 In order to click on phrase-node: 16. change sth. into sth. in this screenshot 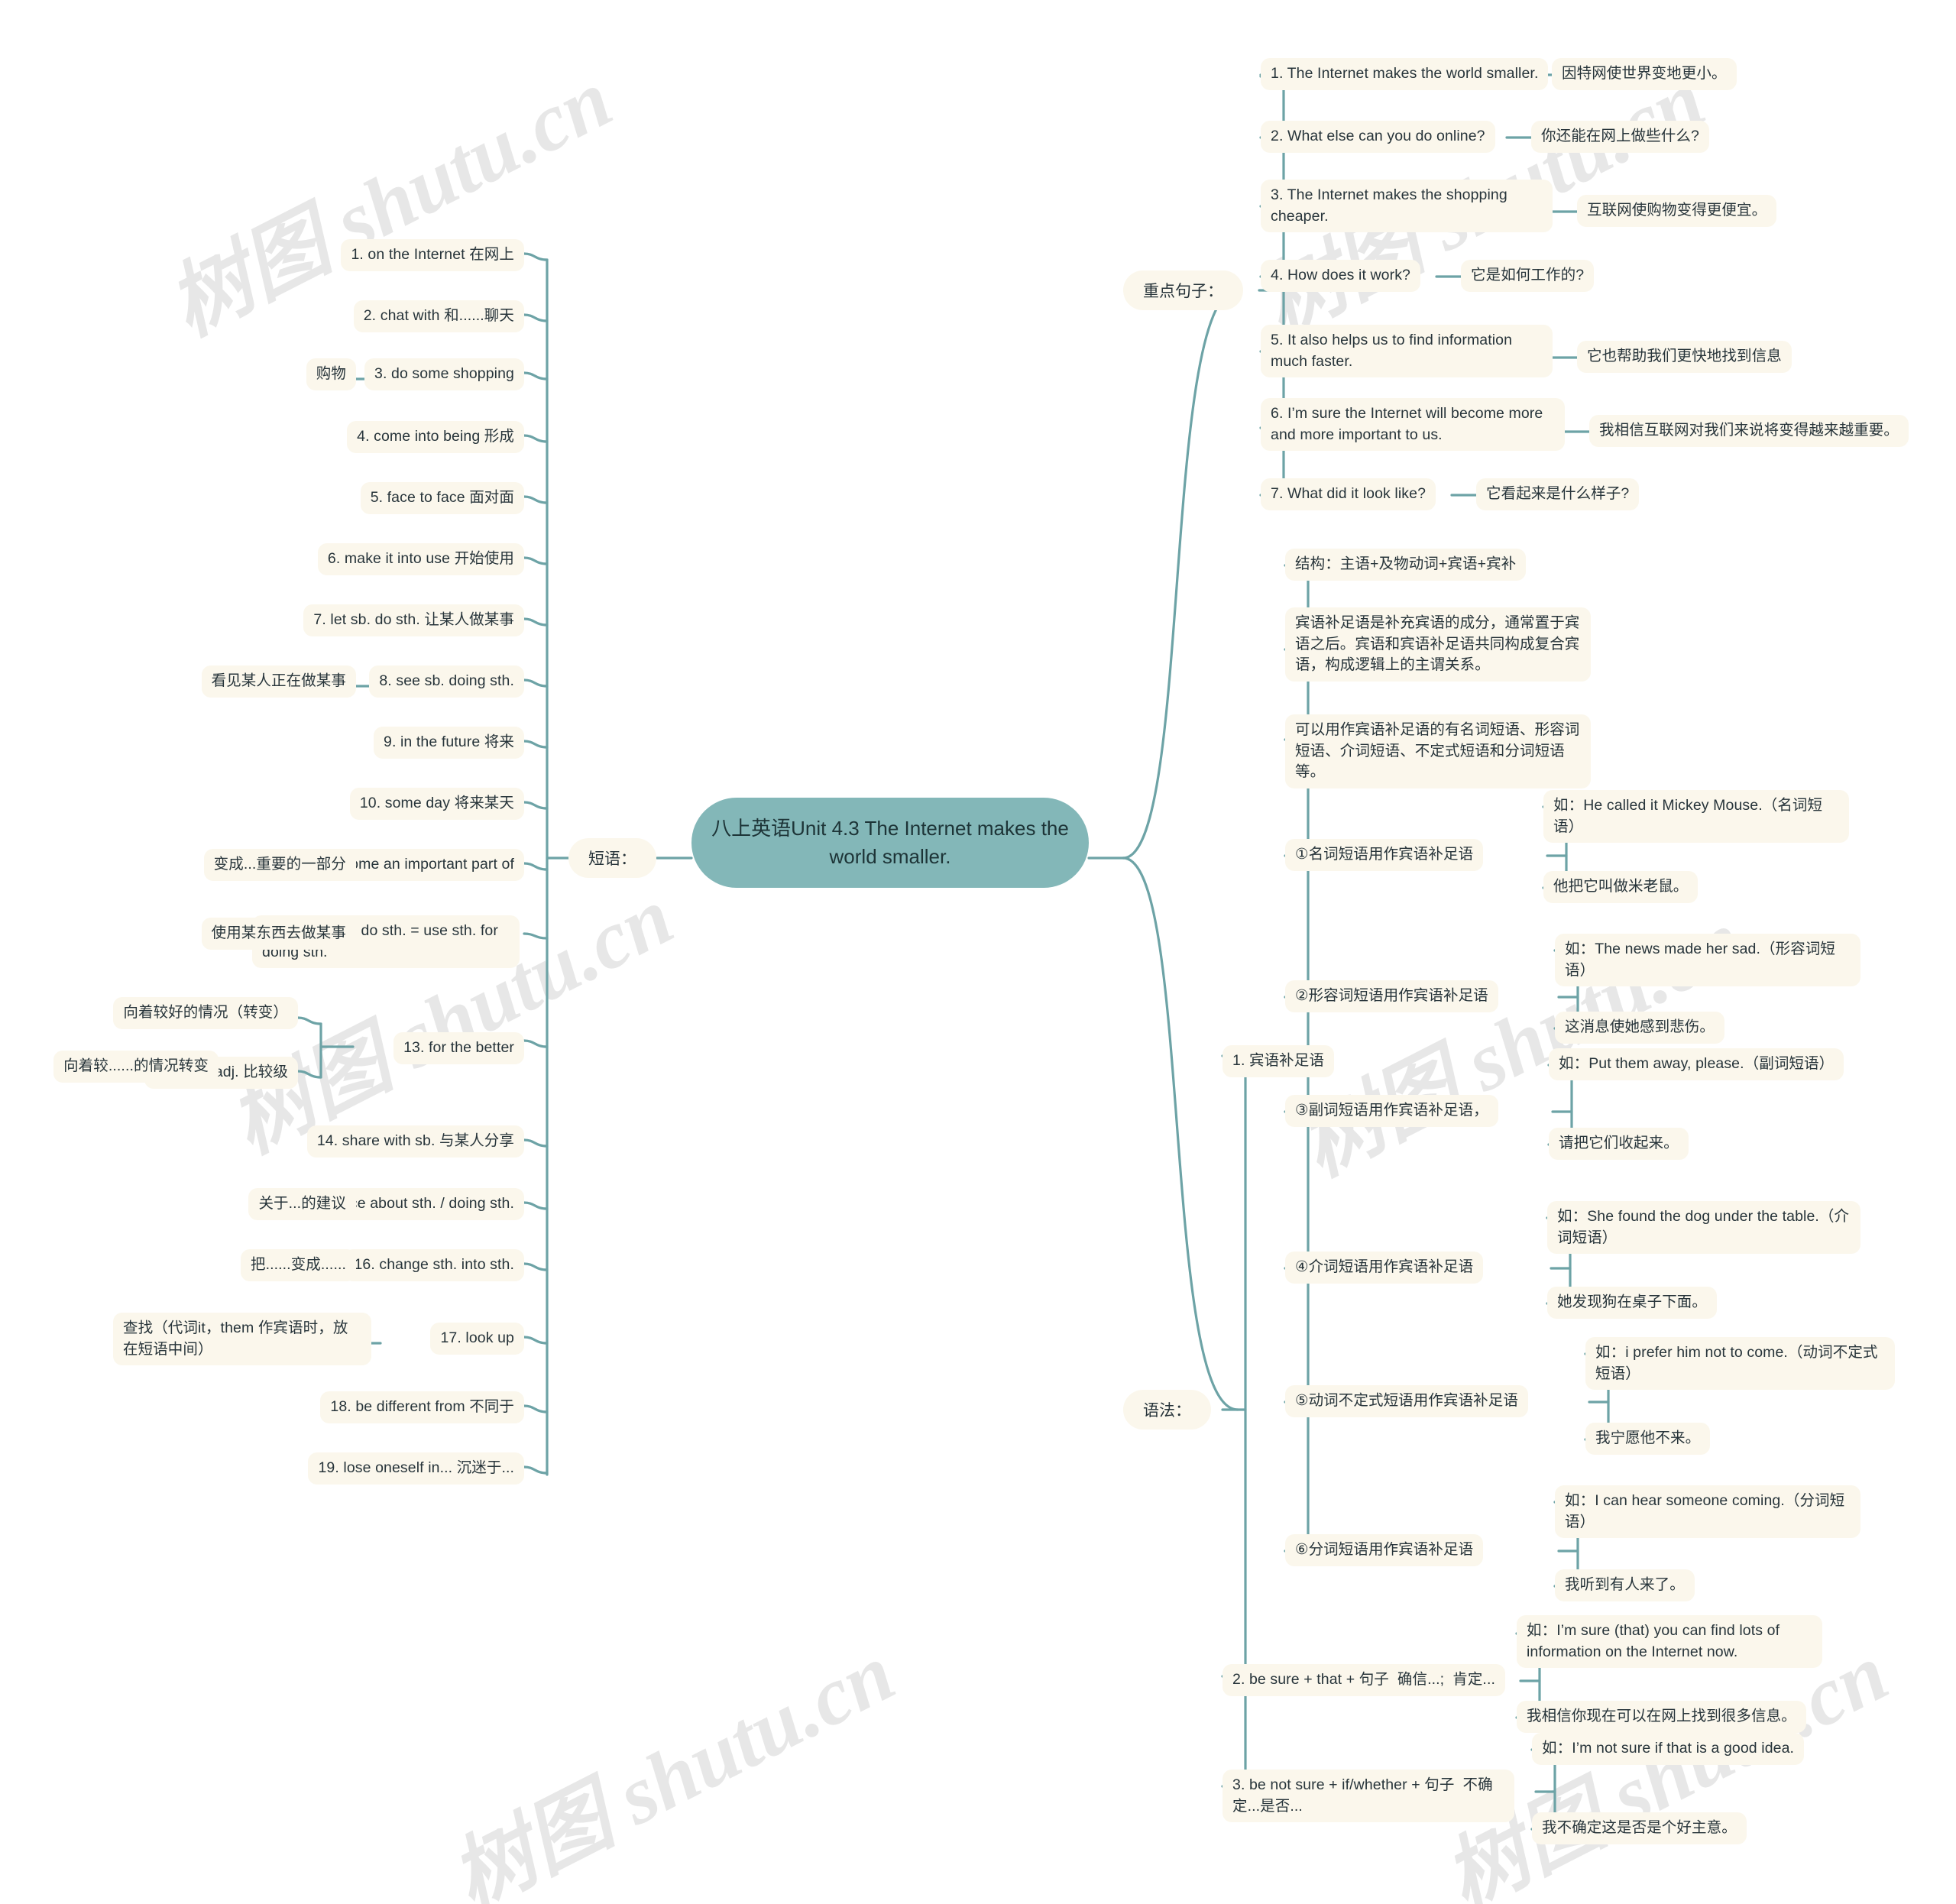, I will do `click(434, 1265)`.